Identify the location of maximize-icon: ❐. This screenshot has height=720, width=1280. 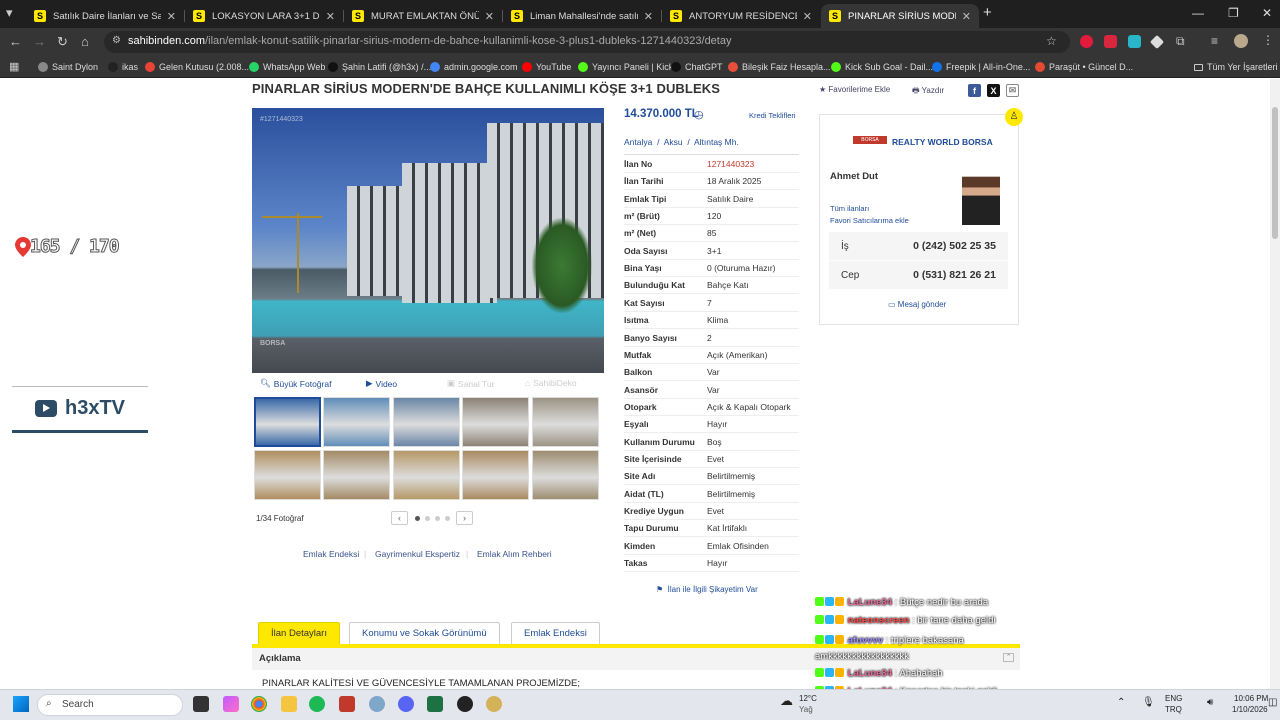
(1233, 13).